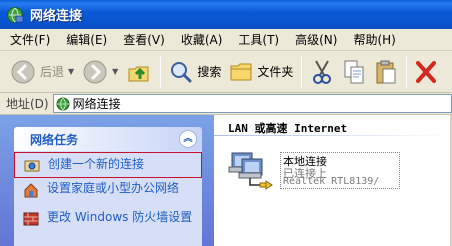  What do you see at coordinates (340, 170) in the screenshot?
I see `local-connection-item: 本地连接 已连接上 Realtek RTL8139/` at bounding box center [340, 170].